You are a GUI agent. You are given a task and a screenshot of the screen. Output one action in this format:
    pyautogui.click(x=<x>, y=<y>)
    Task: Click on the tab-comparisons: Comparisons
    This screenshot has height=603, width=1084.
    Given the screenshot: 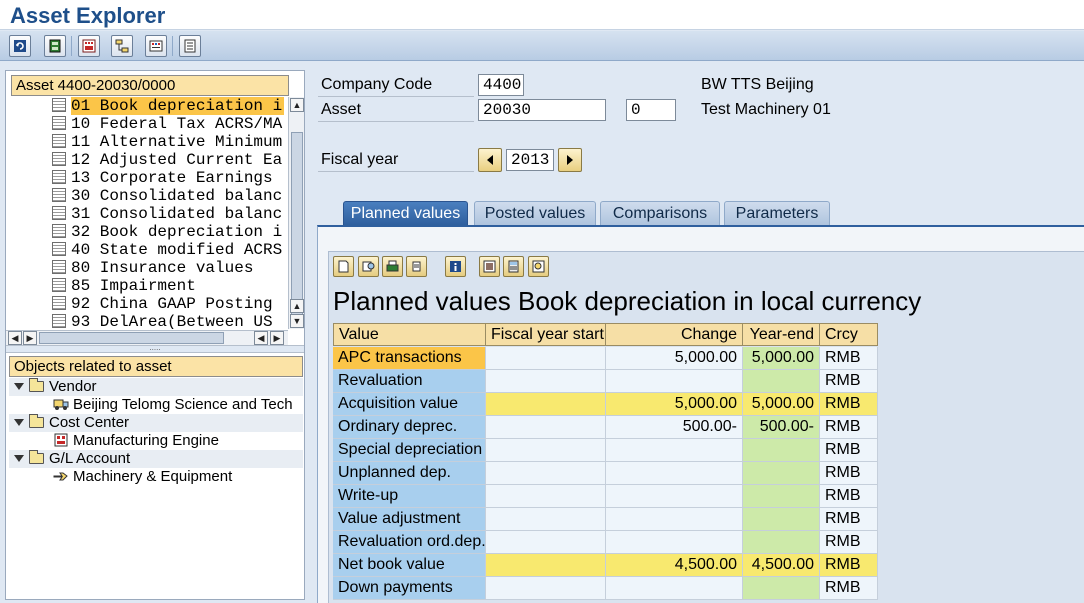 What is the action you would take?
    pyautogui.click(x=660, y=213)
    